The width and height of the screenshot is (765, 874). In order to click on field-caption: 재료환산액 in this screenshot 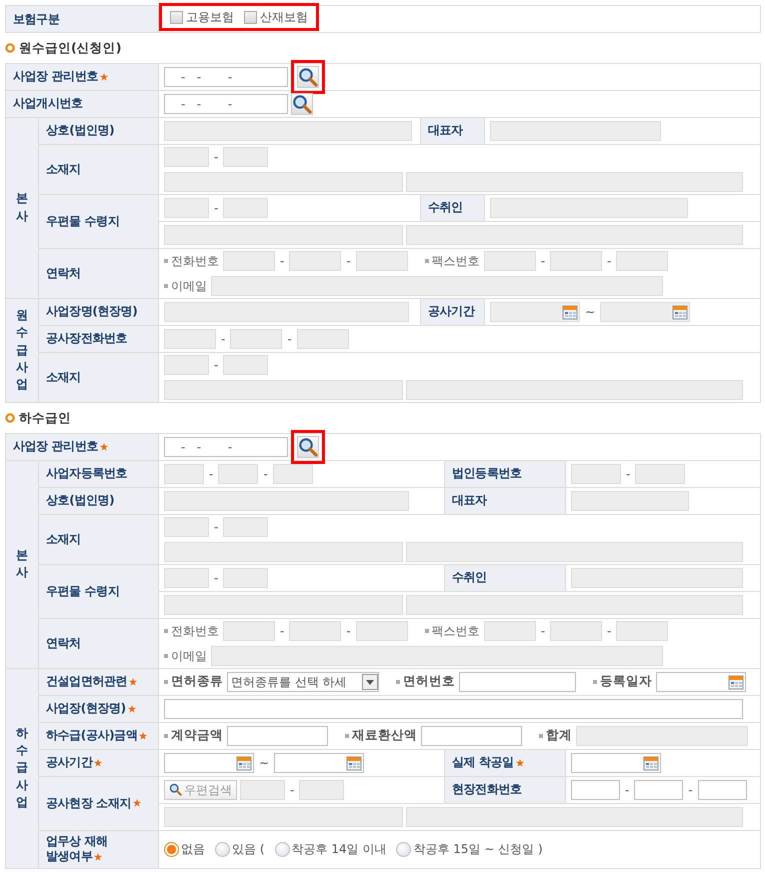, I will do `click(385, 735)`.